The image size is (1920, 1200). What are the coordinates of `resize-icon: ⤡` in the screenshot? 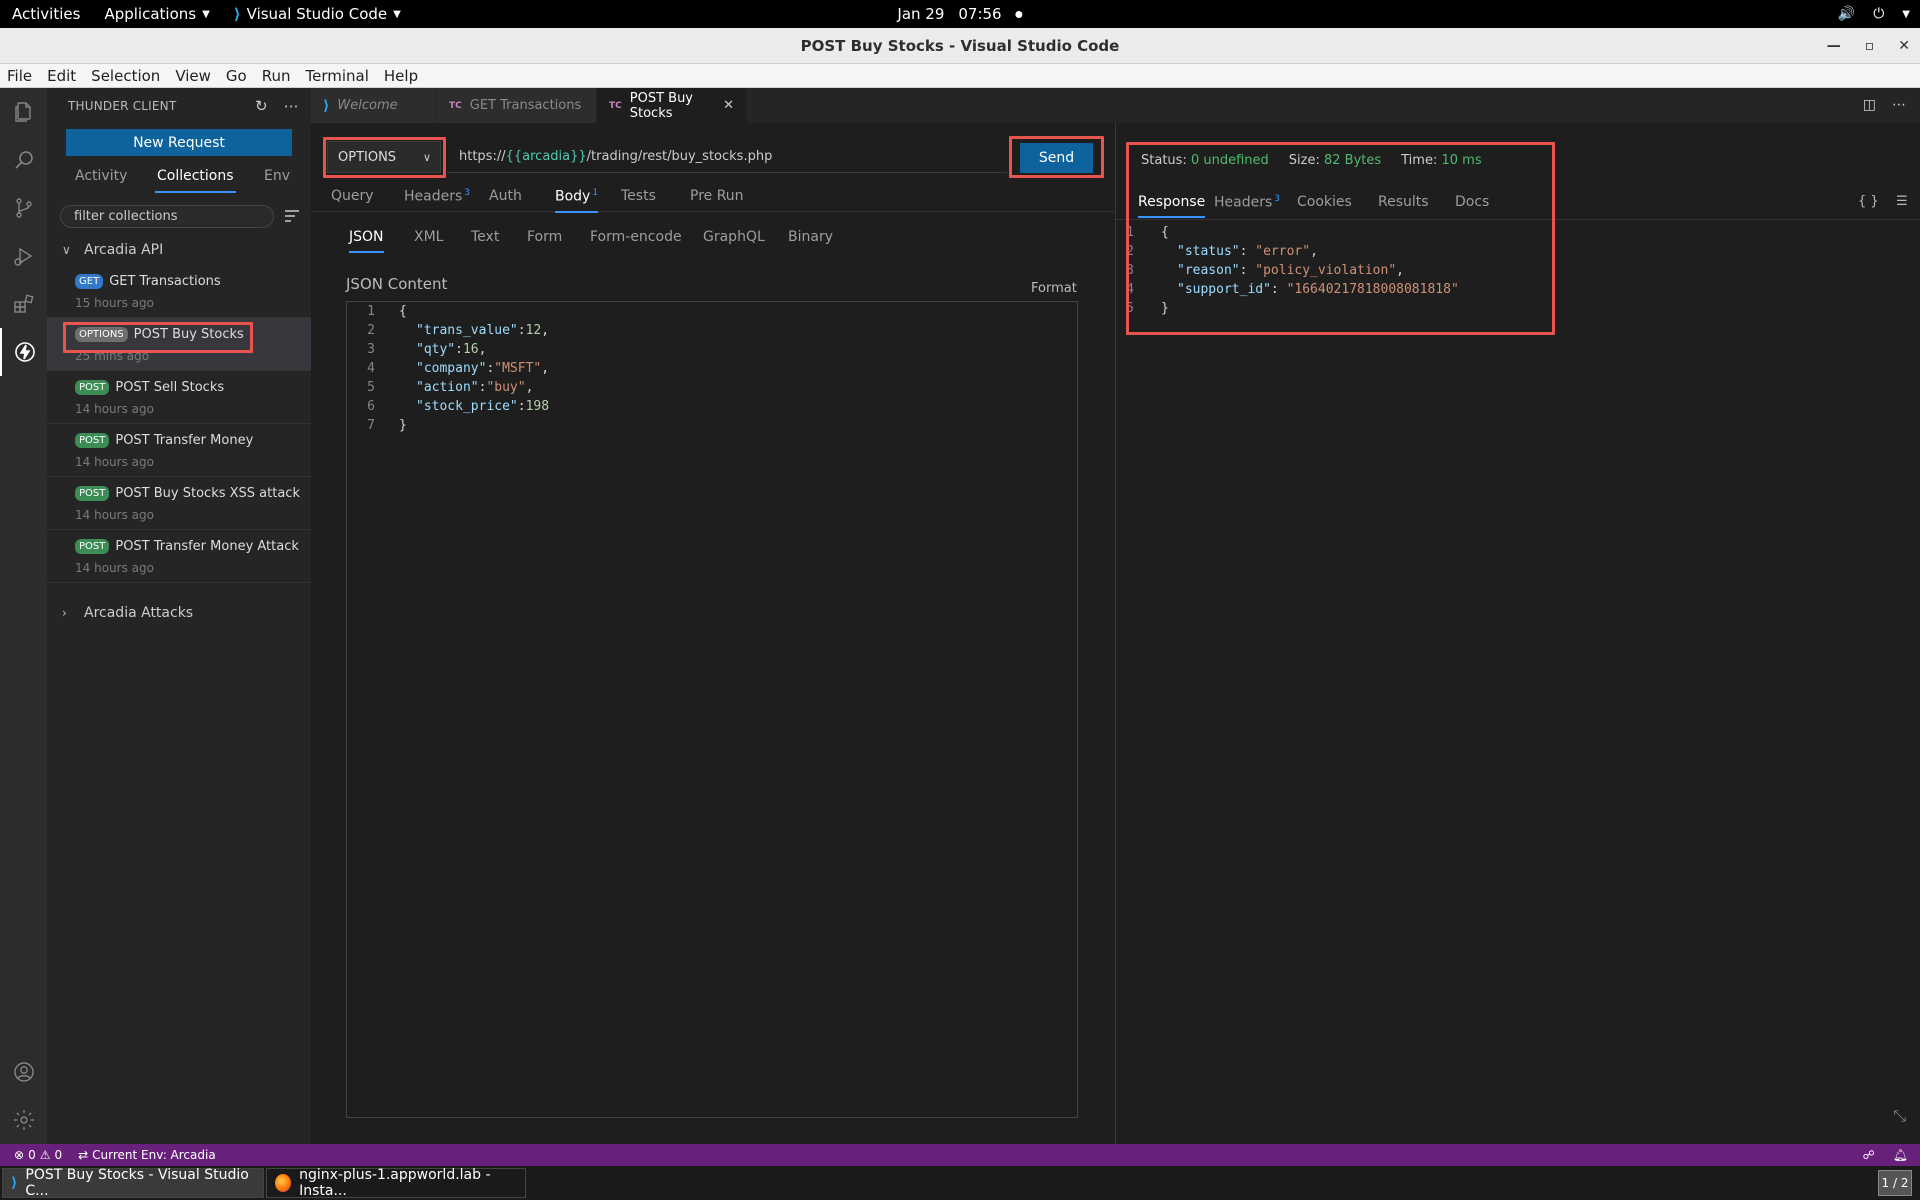 It's located at (1899, 1116).